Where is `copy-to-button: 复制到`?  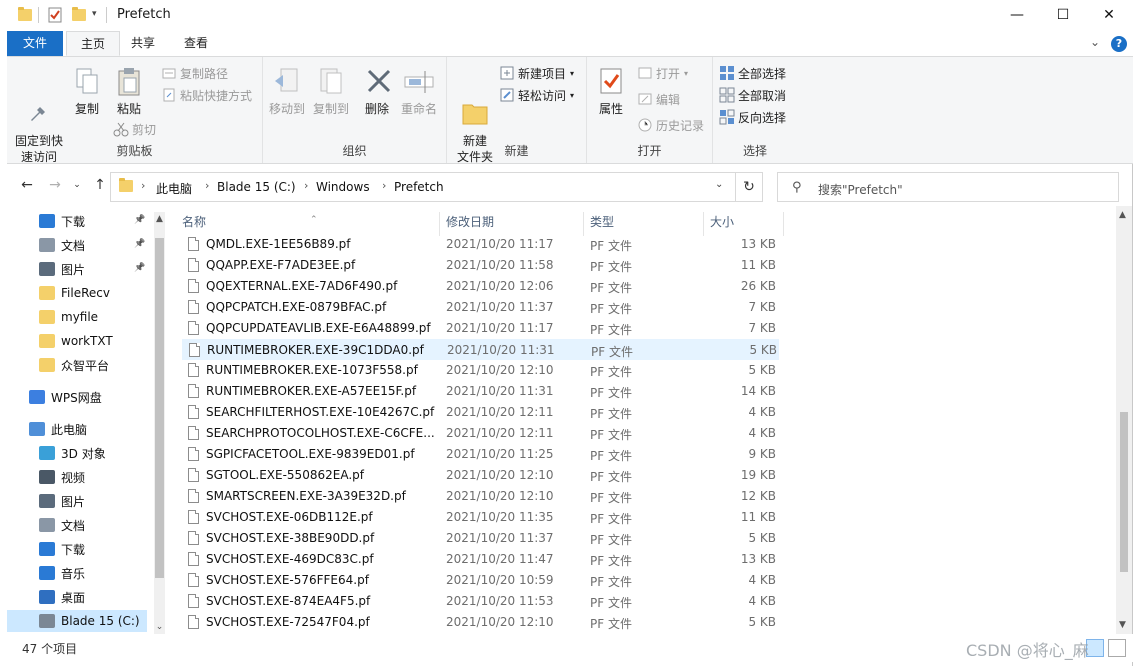
copy-to-button: 复制到 is located at coordinates (331, 91).